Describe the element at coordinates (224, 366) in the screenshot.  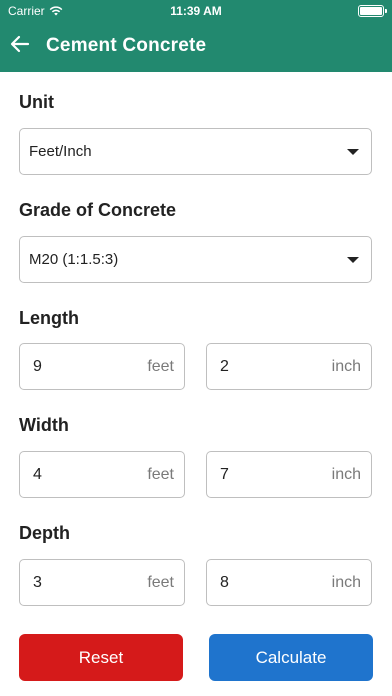
I see `length-inch-value: 2` at that location.